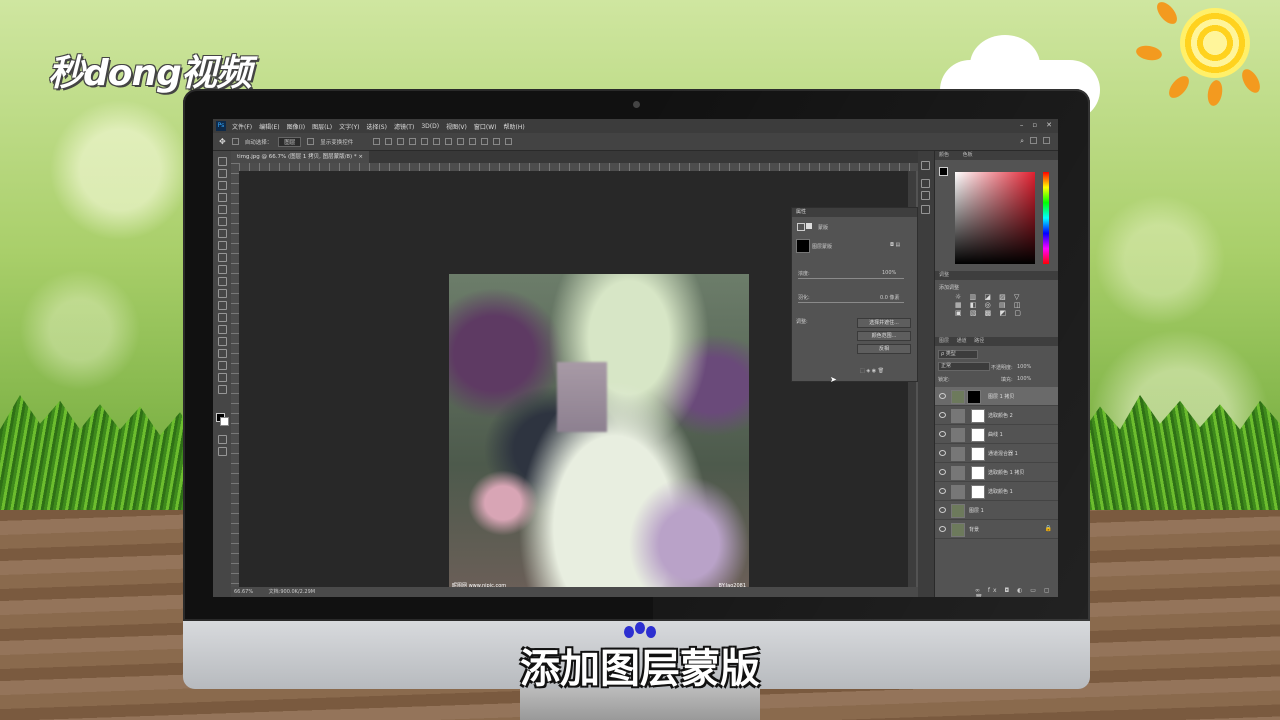 The width and height of the screenshot is (1280, 720). Describe the element at coordinates (895, 245) in the screenshot. I see `apply-mask-icon: ◘ ▤` at that location.